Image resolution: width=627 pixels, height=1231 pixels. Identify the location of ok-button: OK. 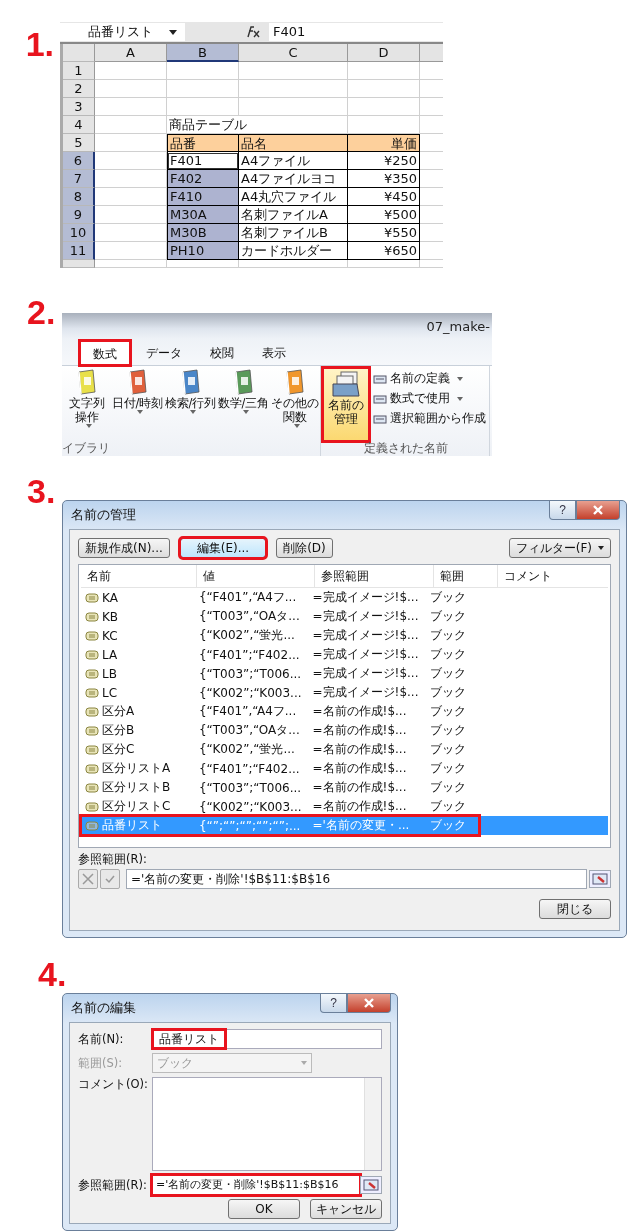
(264, 1209).